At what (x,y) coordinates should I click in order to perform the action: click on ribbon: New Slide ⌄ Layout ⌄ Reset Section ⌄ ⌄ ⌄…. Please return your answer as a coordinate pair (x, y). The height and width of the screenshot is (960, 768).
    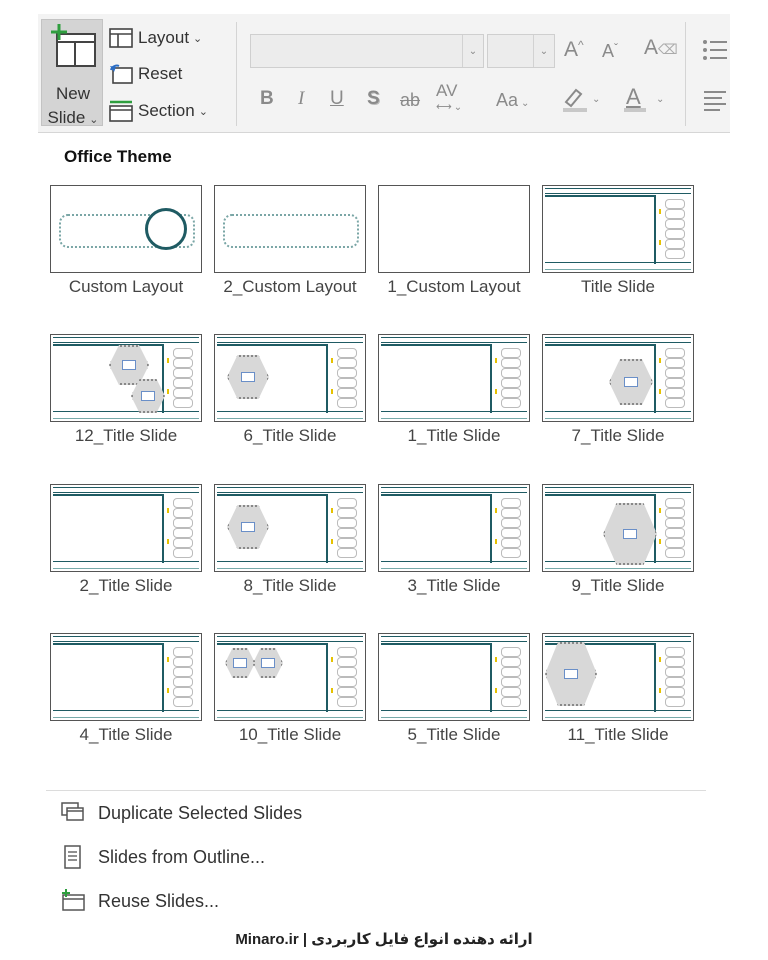
    Looking at the image, I should click on (384, 73).